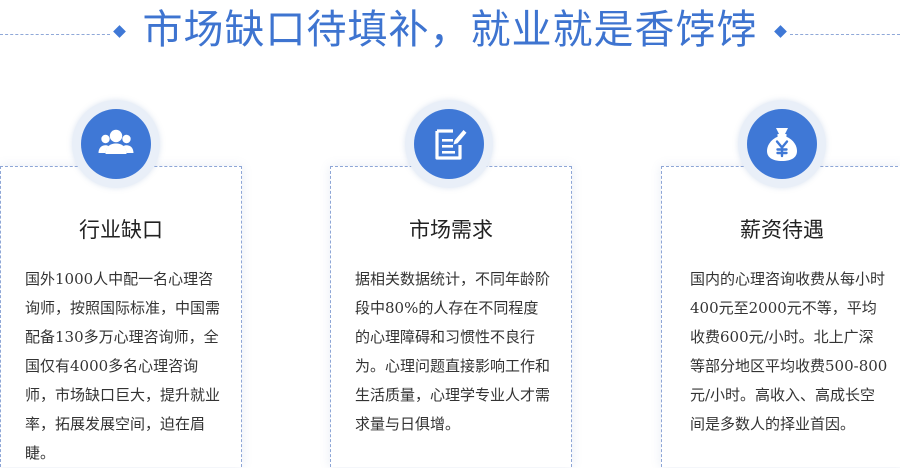  What do you see at coordinates (451, 230) in the screenshot?
I see `card-title: 市场需求` at bounding box center [451, 230].